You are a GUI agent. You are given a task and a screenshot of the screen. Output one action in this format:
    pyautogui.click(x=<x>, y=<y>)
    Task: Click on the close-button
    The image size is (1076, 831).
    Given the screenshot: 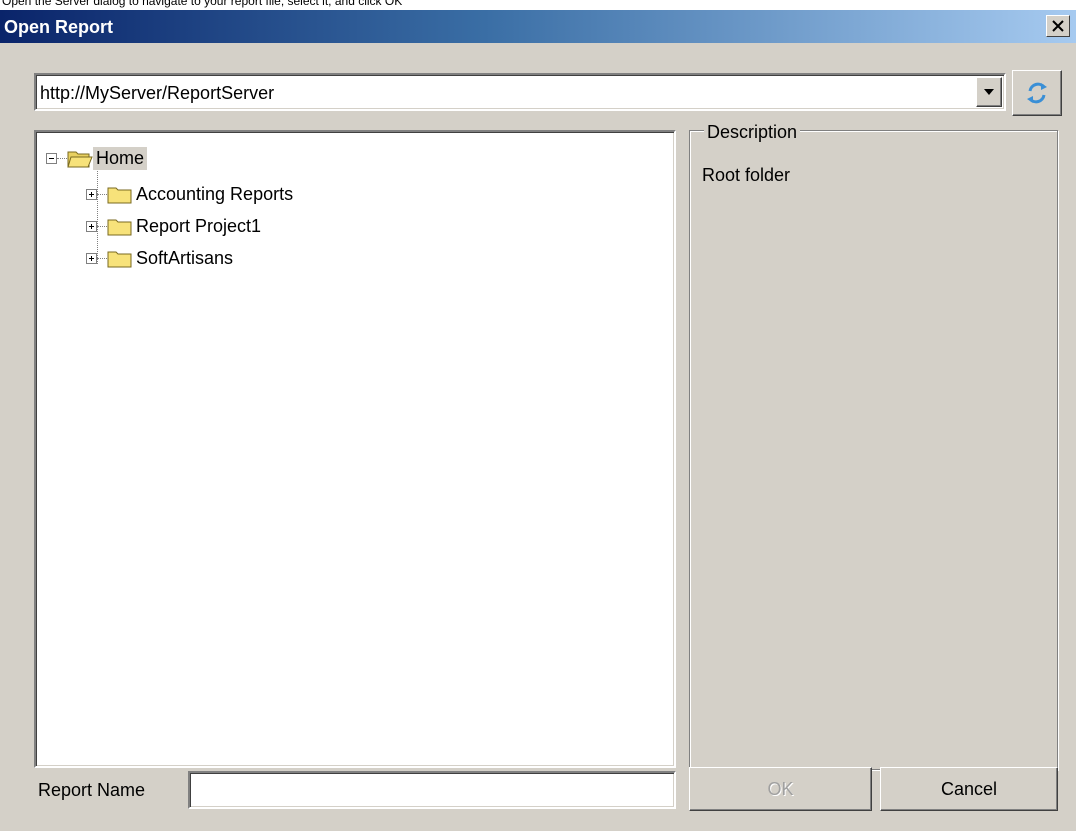 What is the action you would take?
    pyautogui.click(x=1058, y=26)
    